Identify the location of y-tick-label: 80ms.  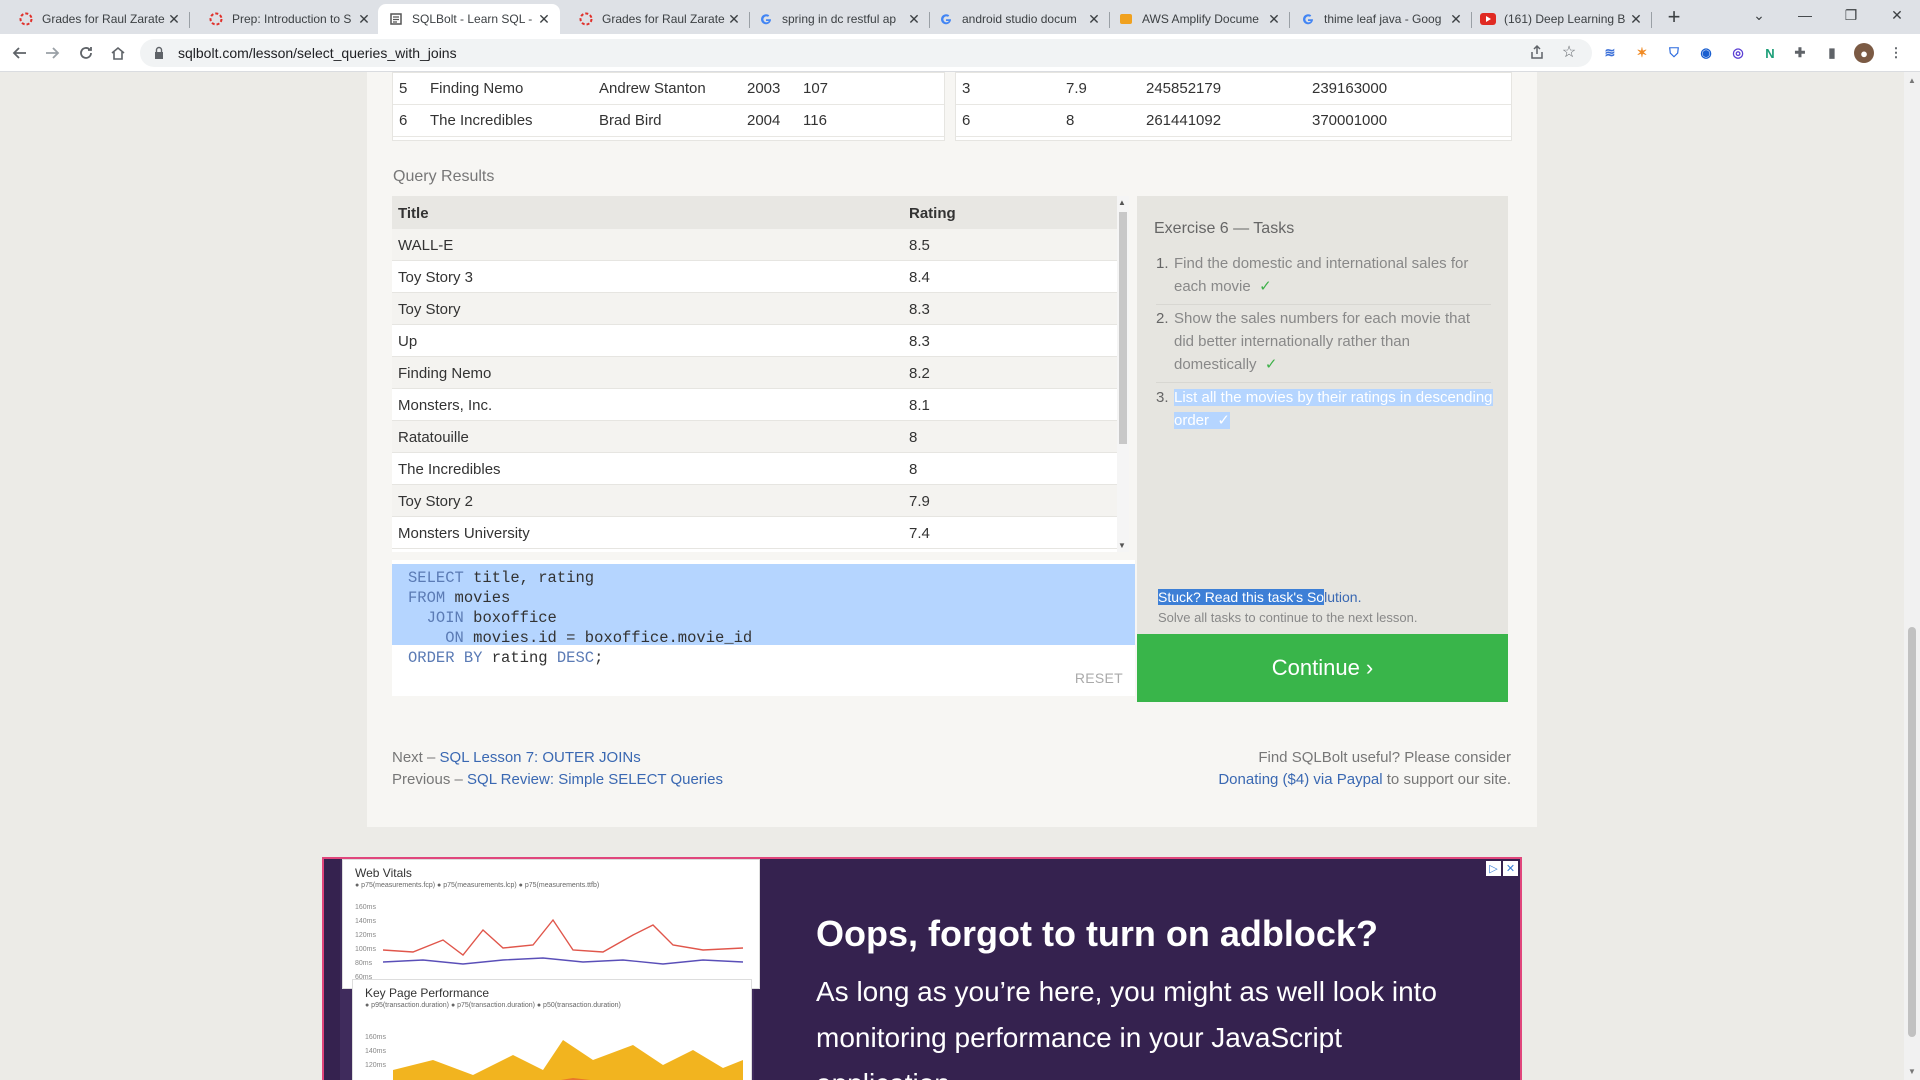
(364, 963).